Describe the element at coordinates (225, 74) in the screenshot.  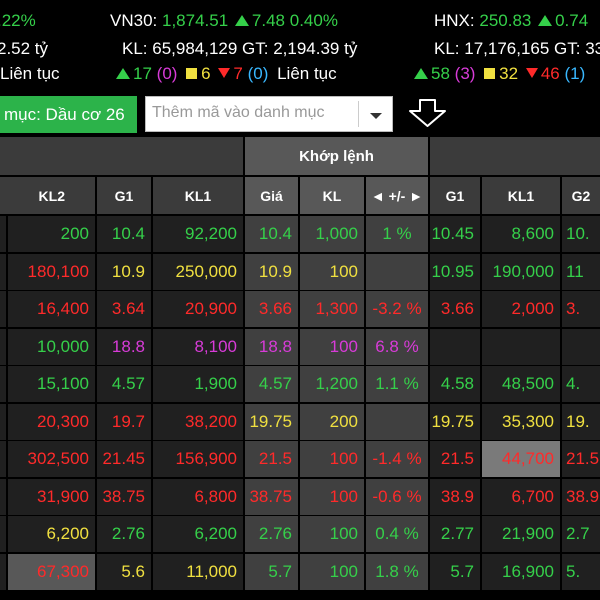
I see `vn30-breadth: 17 (0) 6 7 (0) Liên tục` at that location.